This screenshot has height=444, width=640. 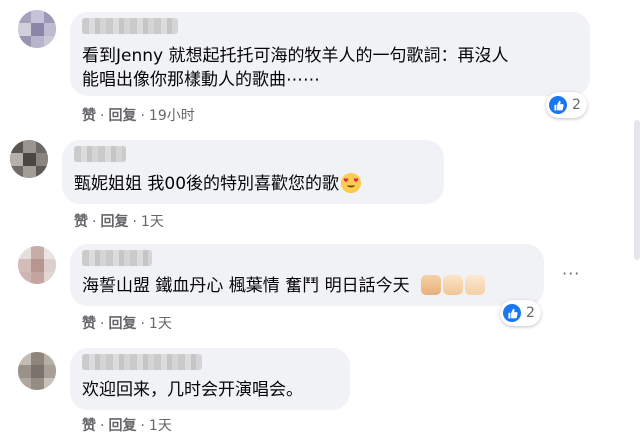 I want to click on comment-text-line-1: 欢迎回来，几时会开演唱会。, so click(x=192, y=390).